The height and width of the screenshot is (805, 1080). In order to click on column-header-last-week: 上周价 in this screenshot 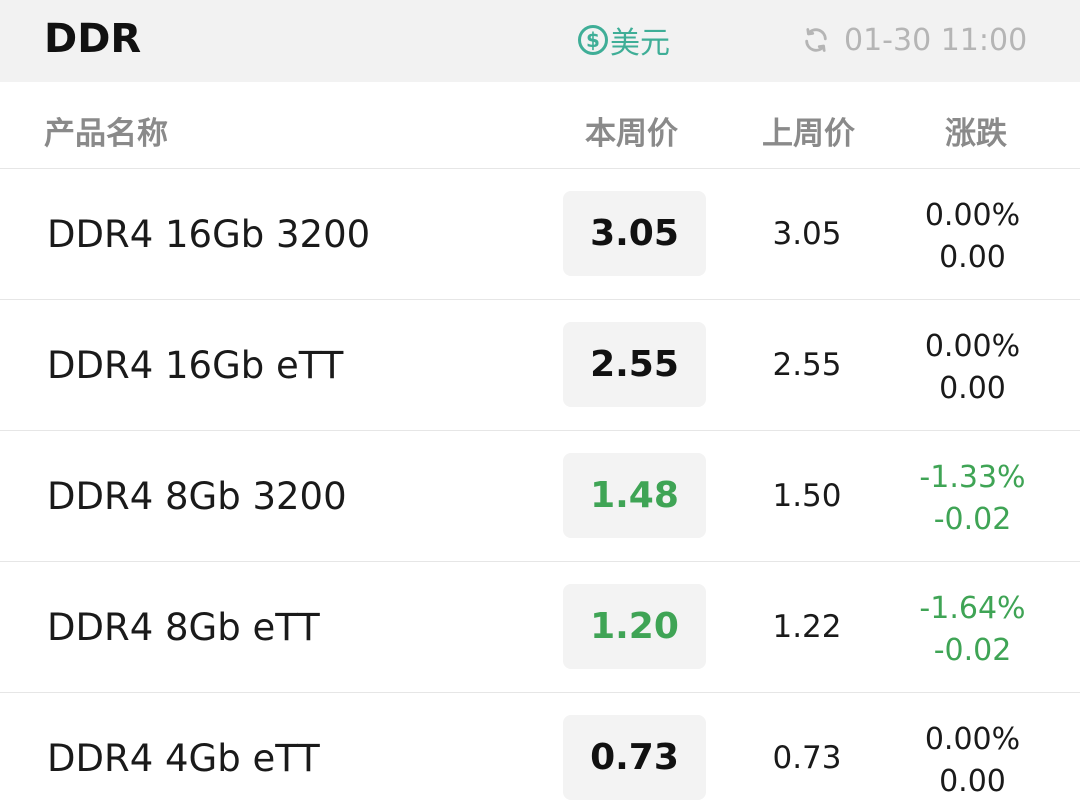, I will do `click(808, 130)`.